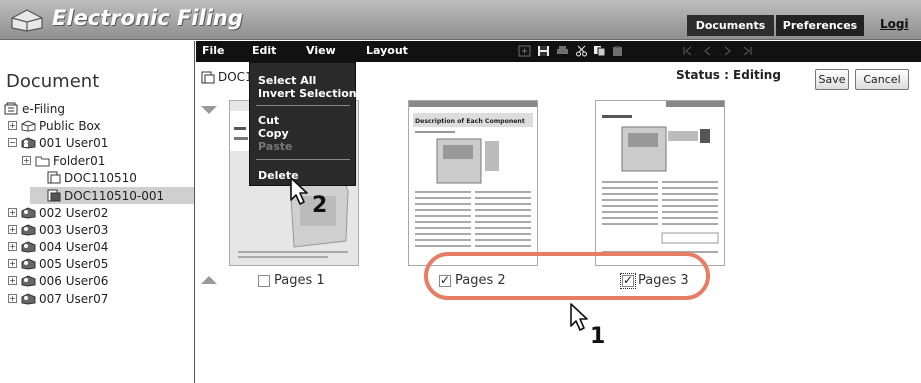 The image size is (921, 383). What do you see at coordinates (727, 51) in the screenshot?
I see `next-page-icon` at bounding box center [727, 51].